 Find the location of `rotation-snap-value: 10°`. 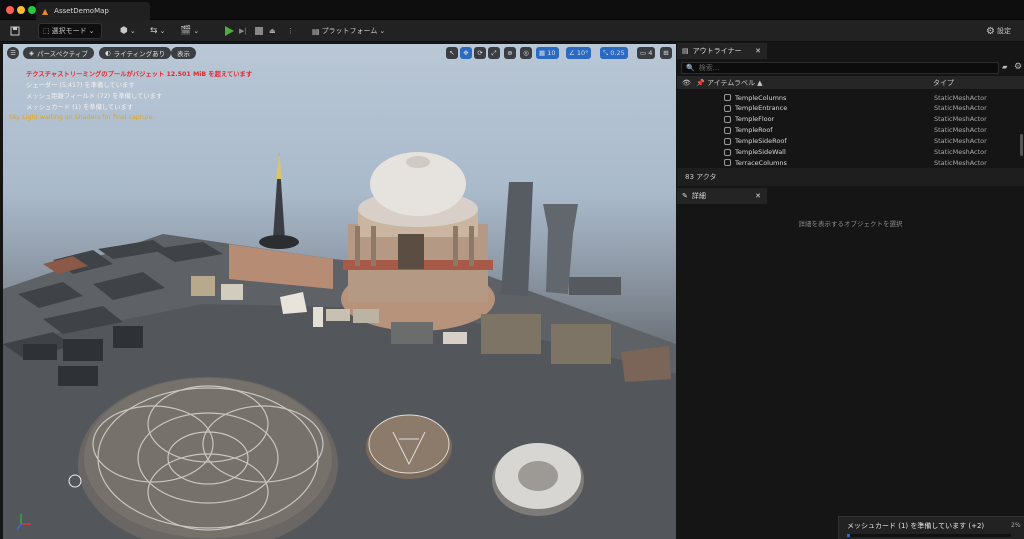

rotation-snap-value: 10° is located at coordinates (582, 53).